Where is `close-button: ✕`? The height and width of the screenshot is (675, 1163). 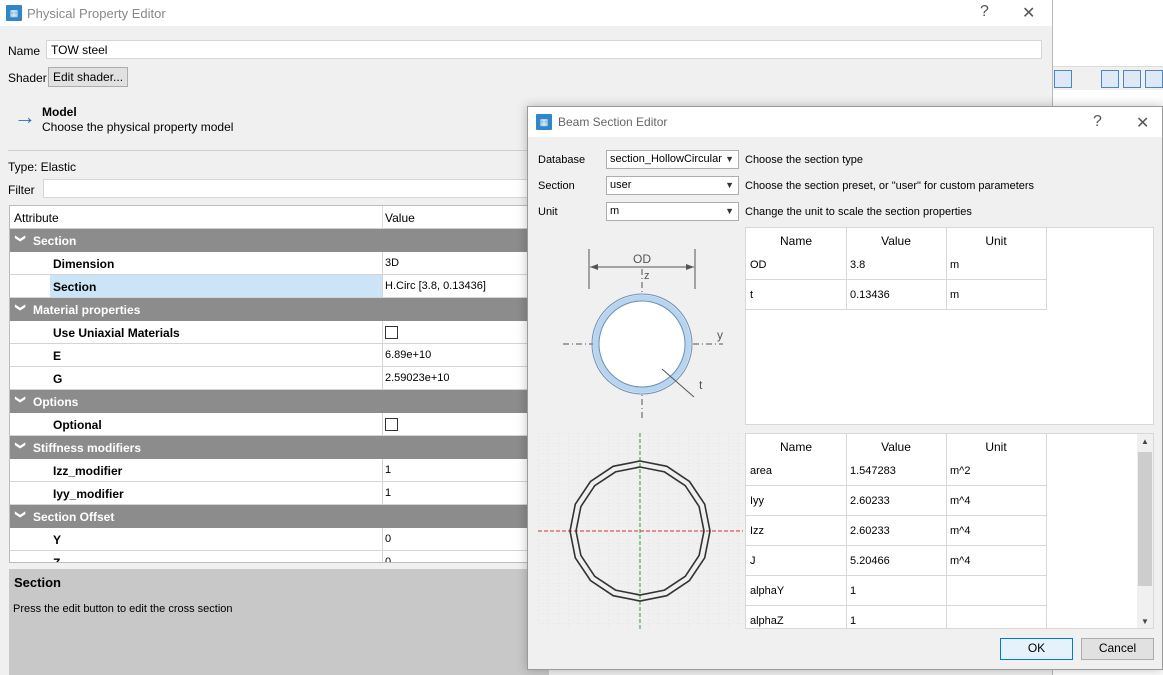 close-button: ✕ is located at coordinates (1028, 13).